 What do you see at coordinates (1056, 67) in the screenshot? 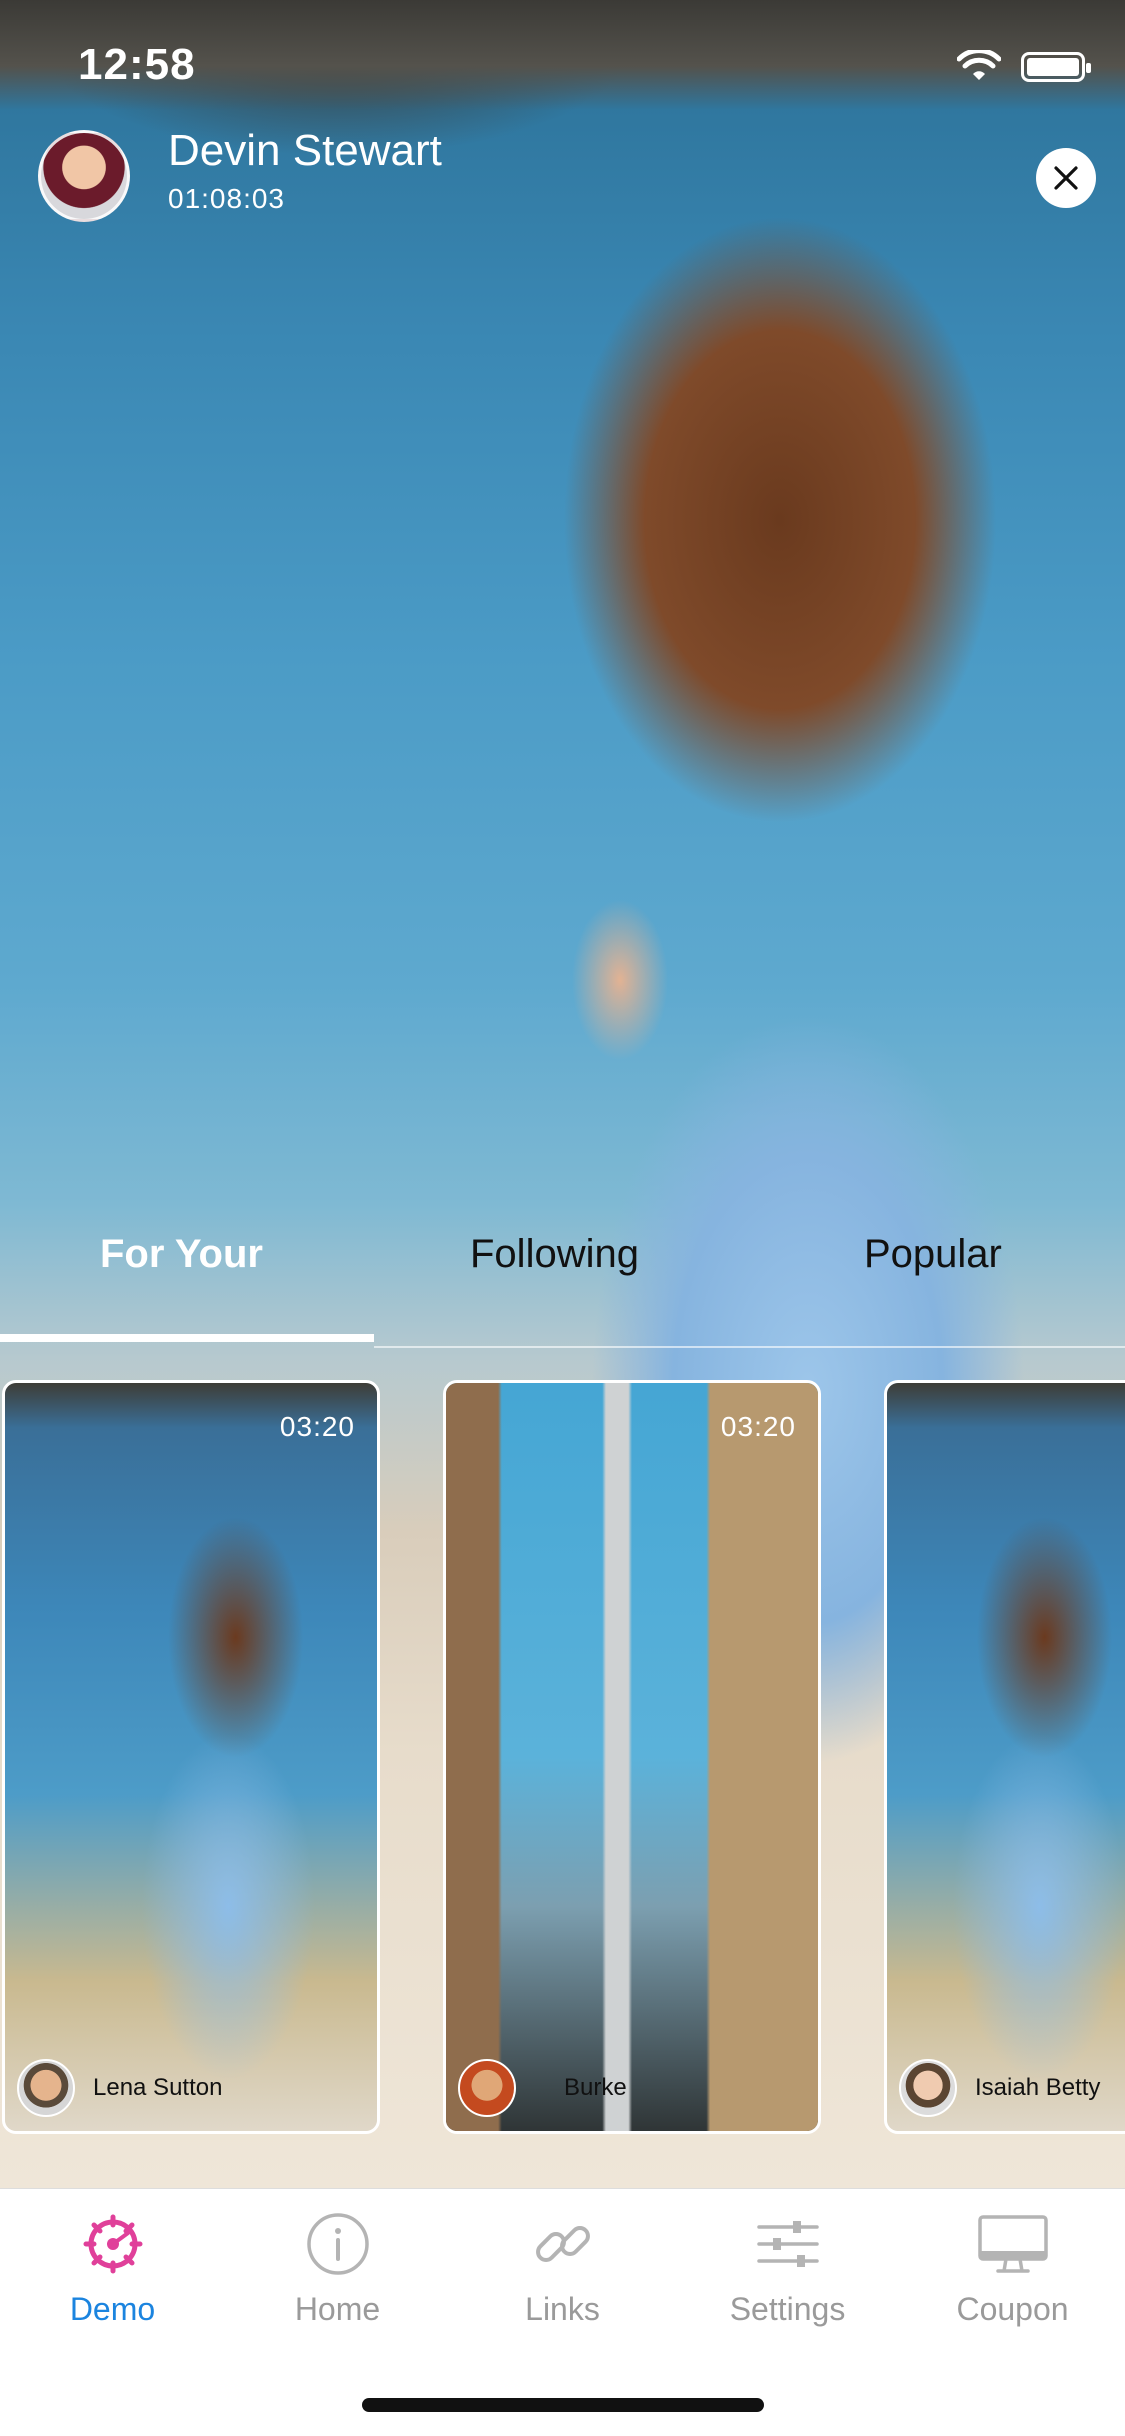
I see `battery-icon` at bounding box center [1056, 67].